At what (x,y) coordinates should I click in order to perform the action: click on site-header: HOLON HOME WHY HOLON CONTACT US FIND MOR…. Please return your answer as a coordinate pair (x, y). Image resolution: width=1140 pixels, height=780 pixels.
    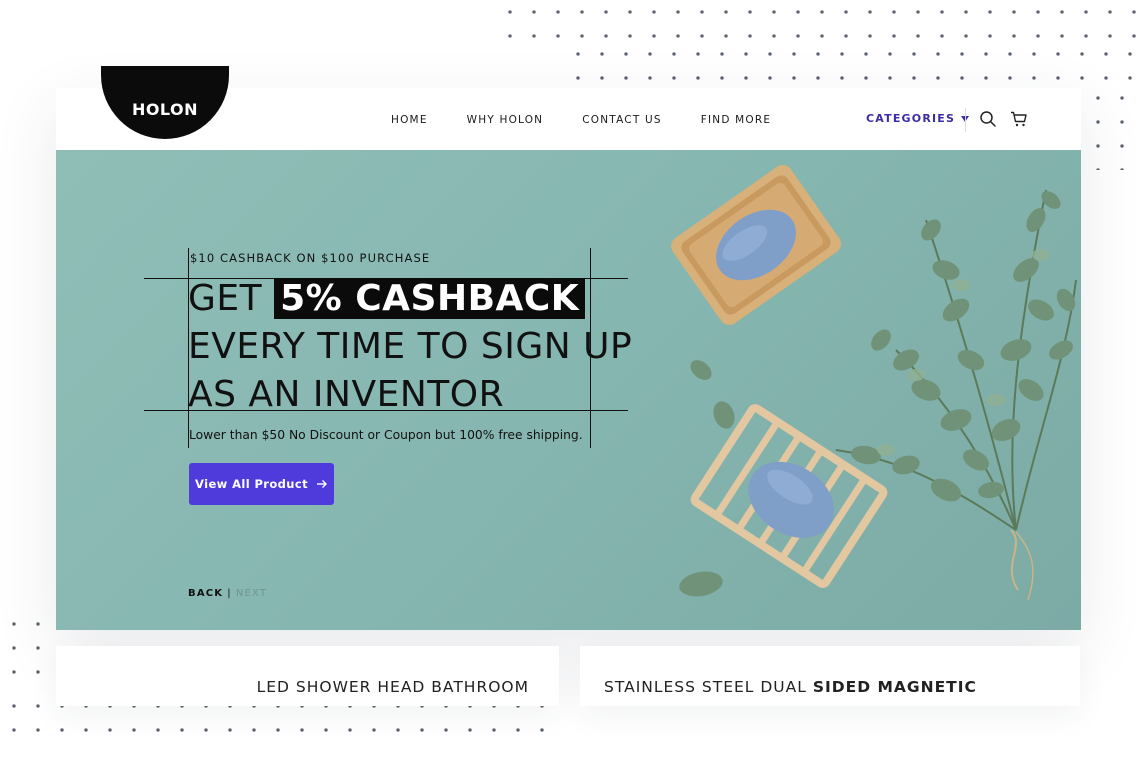
    Looking at the image, I should click on (568, 108).